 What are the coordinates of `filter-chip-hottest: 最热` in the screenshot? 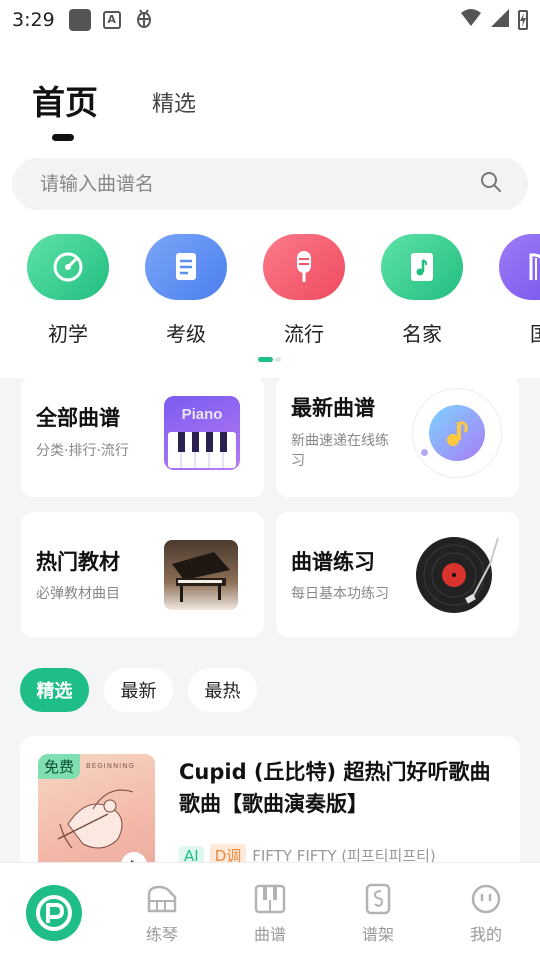 It's located at (222, 690).